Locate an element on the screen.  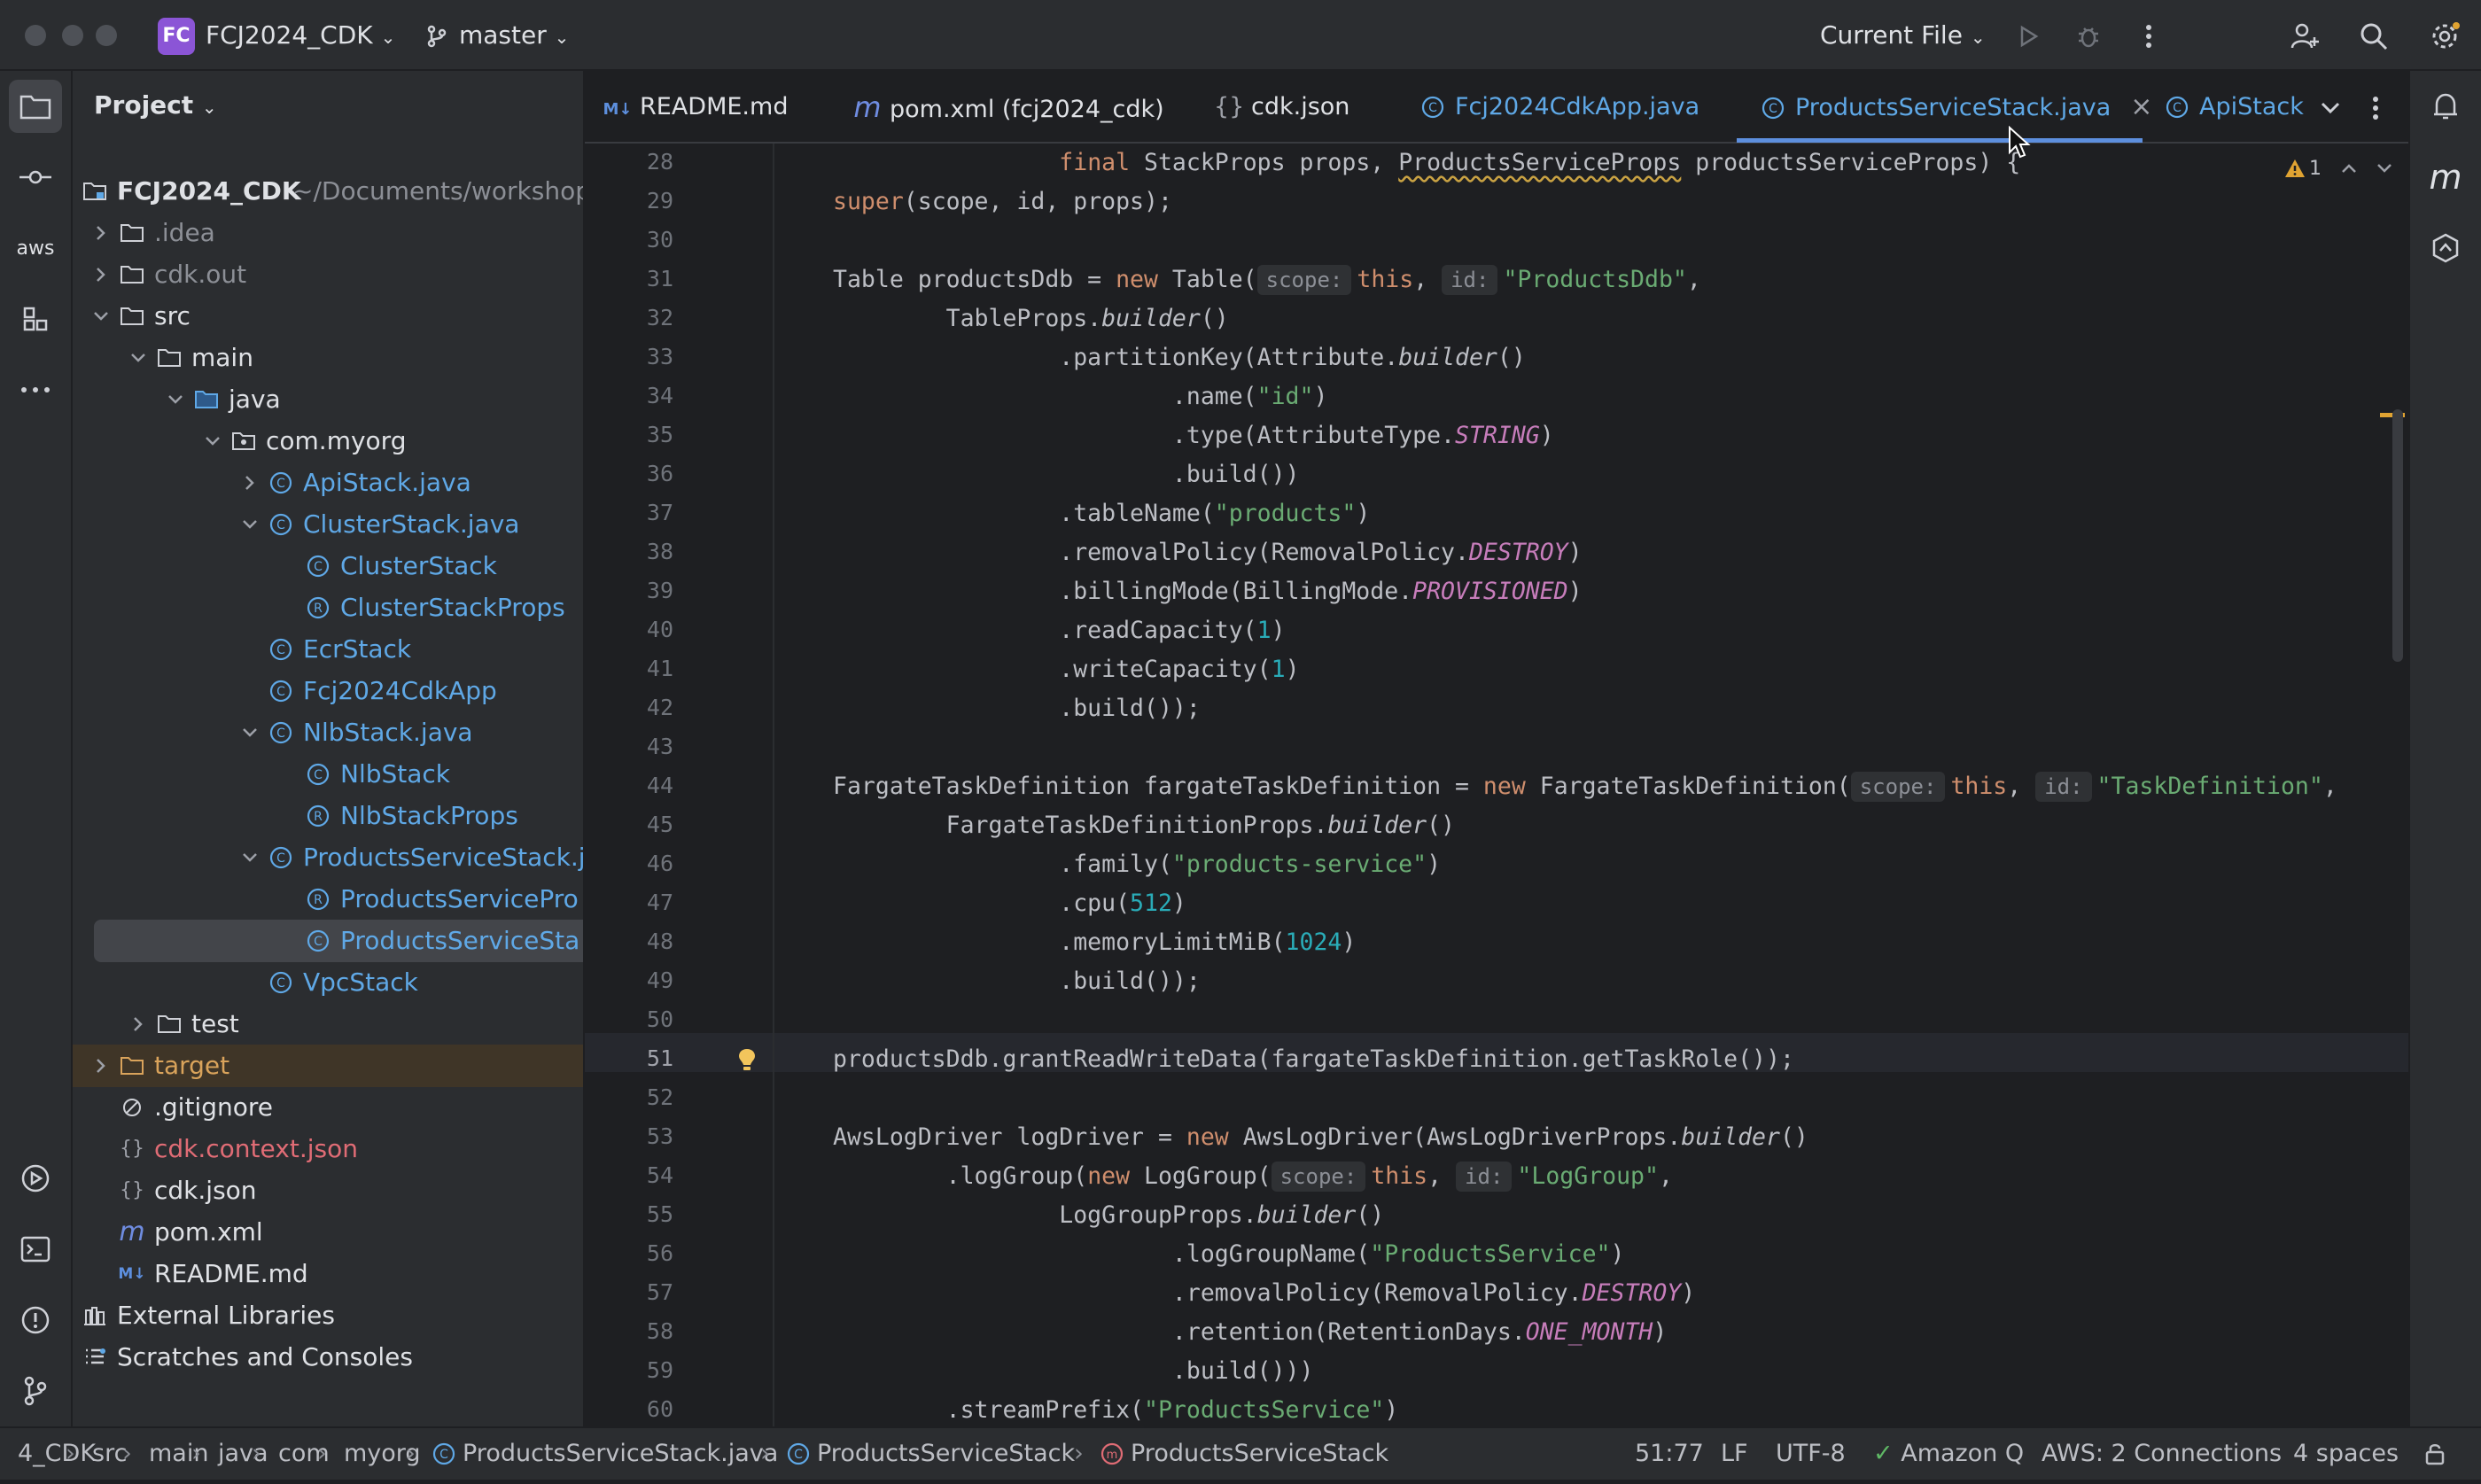
git-tool-button is located at coordinates (35, 1391).